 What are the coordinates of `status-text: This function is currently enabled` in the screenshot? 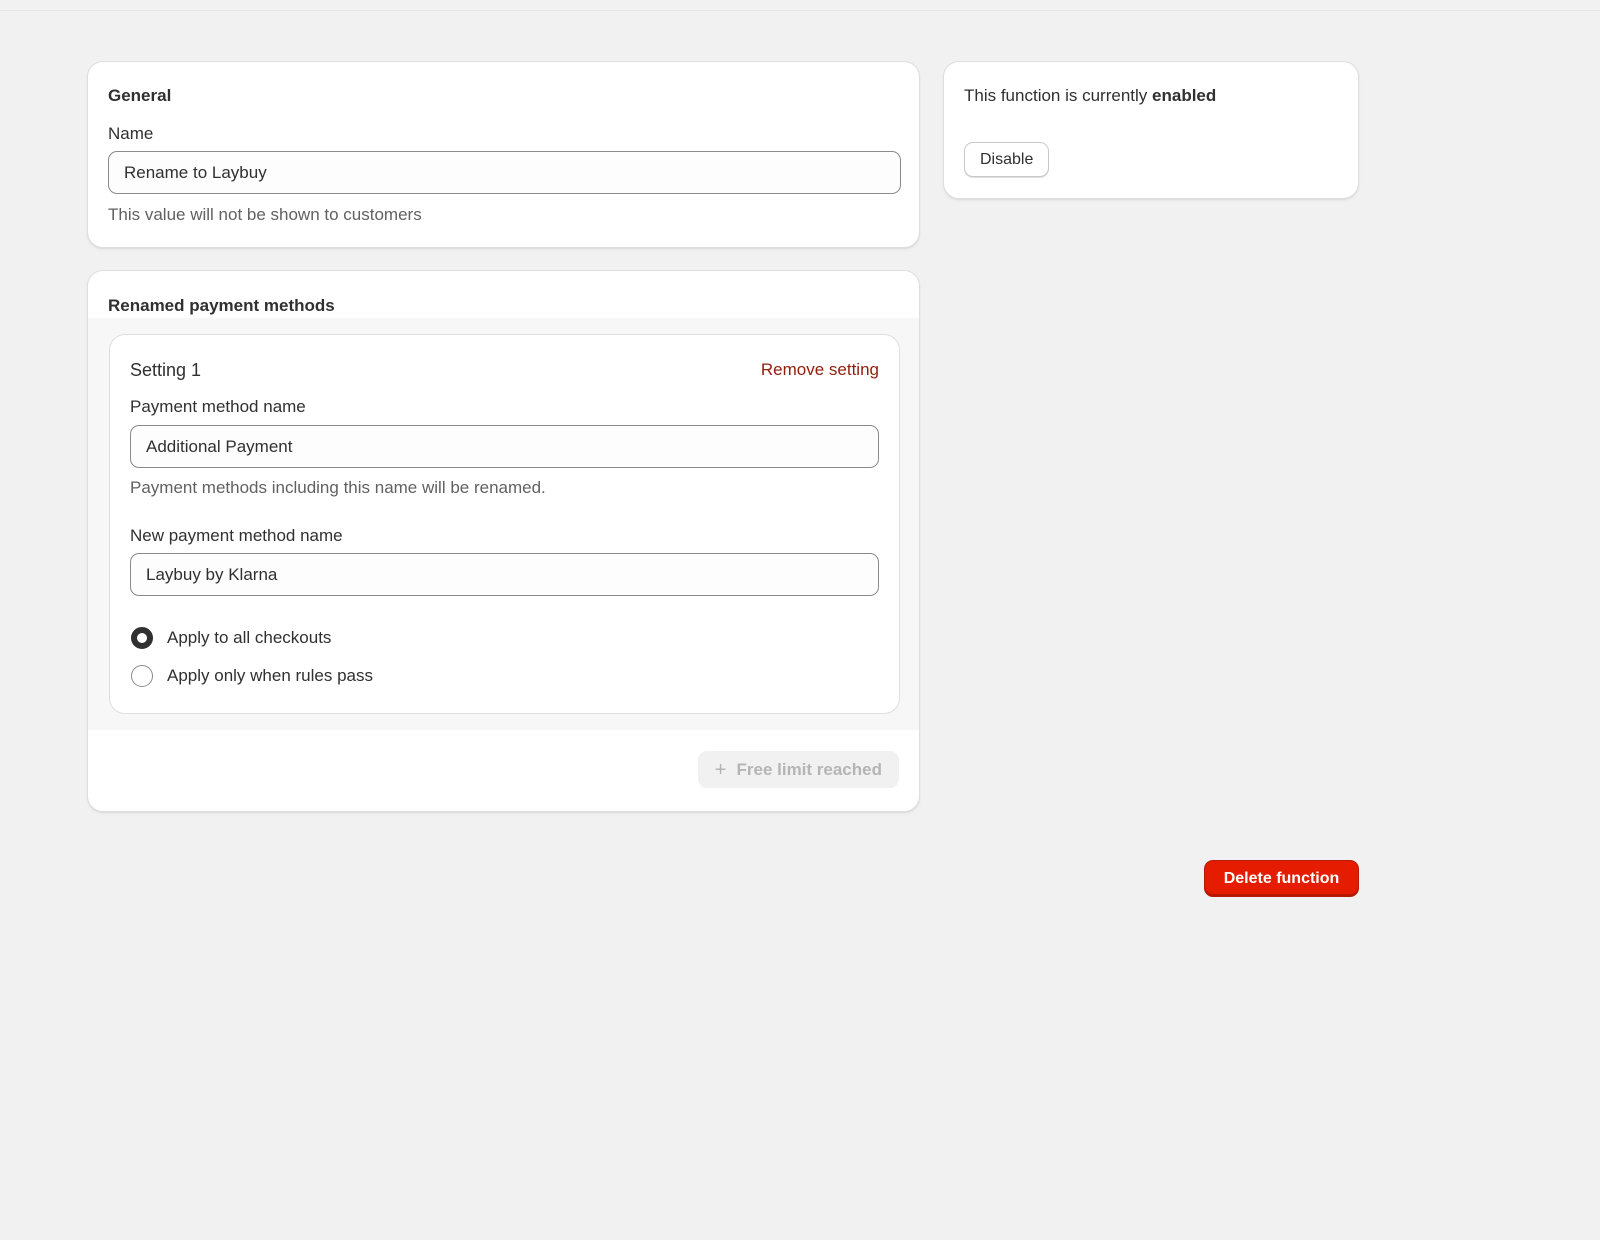 It's located at (1090, 96).